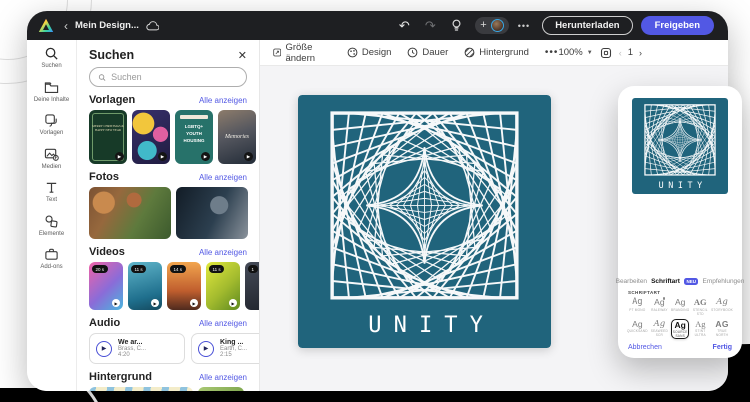 This screenshot has height=402, width=750. What do you see at coordinates (413, 52) in the screenshot?
I see `clock-icon` at bounding box center [413, 52].